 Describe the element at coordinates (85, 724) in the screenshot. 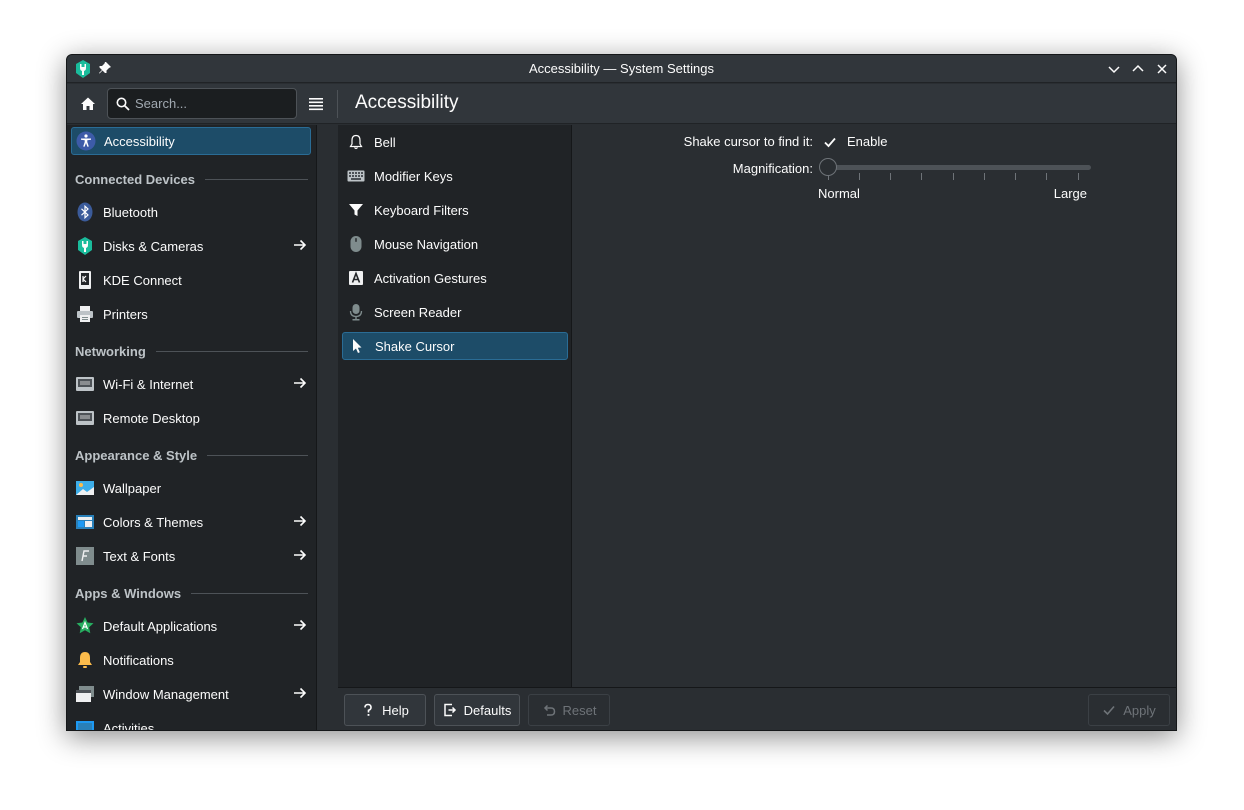

I see `activities-icon` at that location.